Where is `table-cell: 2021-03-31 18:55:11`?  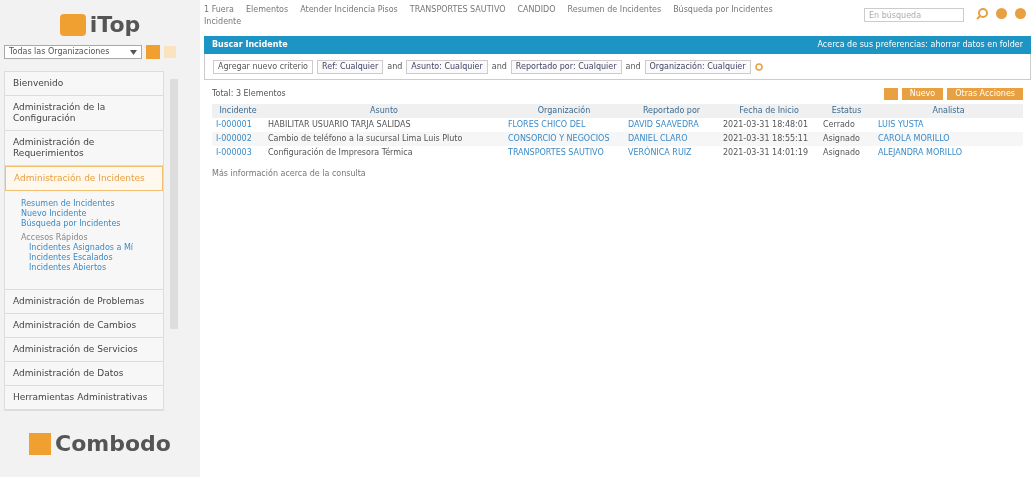
table-cell: 2021-03-31 18:55:11 is located at coordinates (769, 139).